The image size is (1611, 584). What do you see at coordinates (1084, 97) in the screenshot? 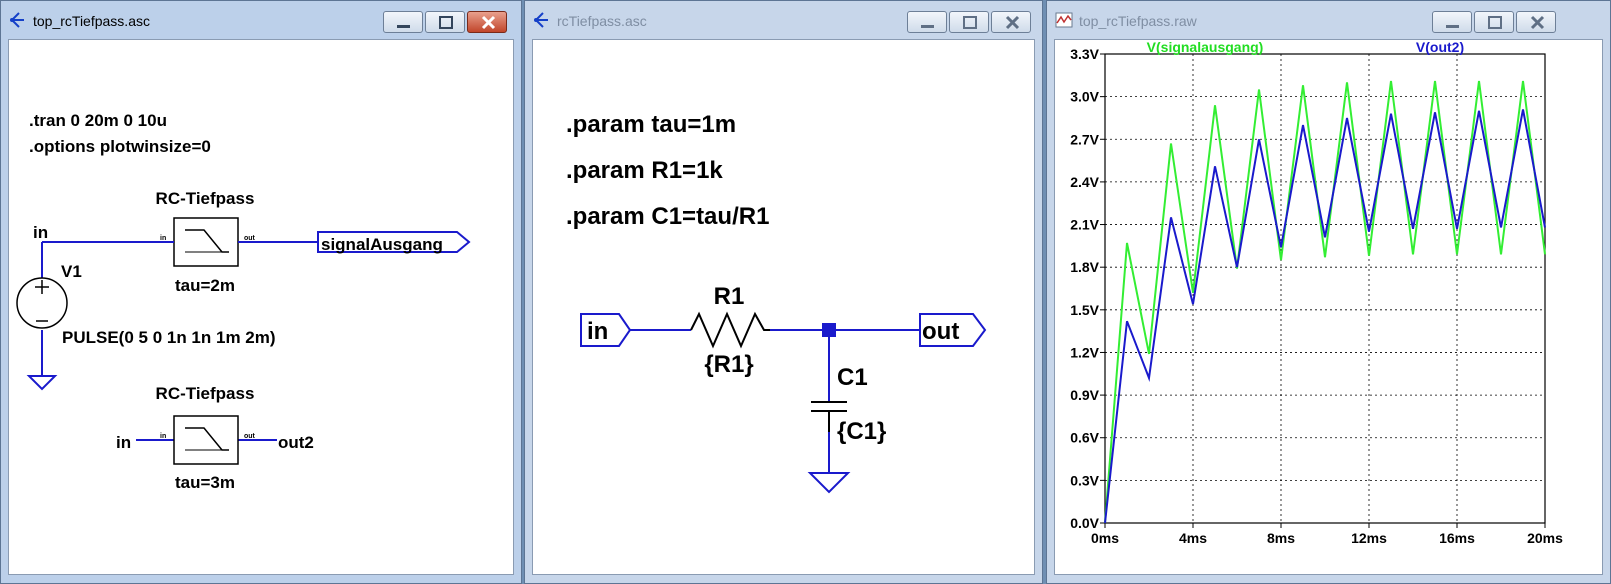
I see `y-tick-label: 3.0V` at bounding box center [1084, 97].